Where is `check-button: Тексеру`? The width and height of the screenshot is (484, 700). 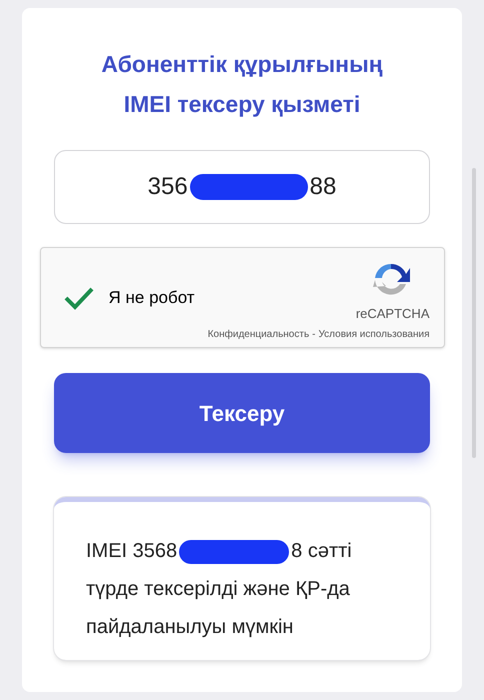 check-button: Тексеру is located at coordinates (242, 413).